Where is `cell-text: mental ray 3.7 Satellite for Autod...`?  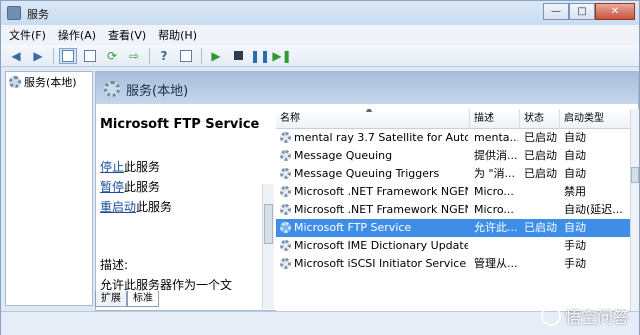
cell-text: mental ray 3.7 Satellite for Autod... is located at coordinates (381, 137).